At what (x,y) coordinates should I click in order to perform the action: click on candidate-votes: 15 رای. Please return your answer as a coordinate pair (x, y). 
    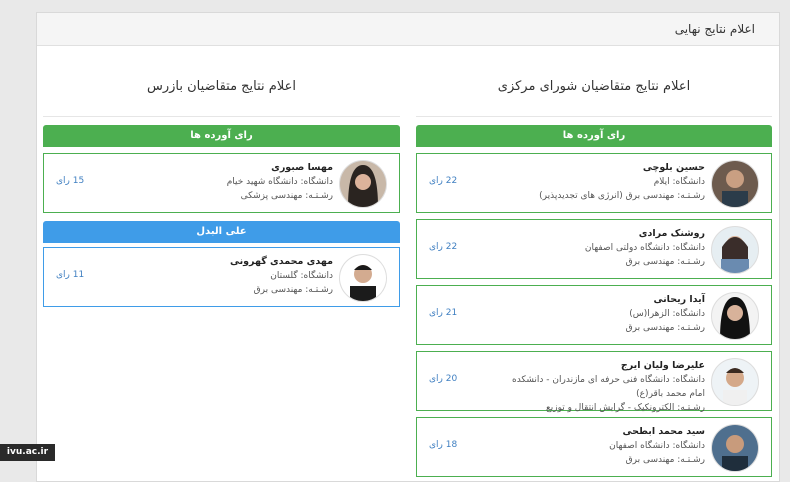
    Looking at the image, I should click on (70, 181).